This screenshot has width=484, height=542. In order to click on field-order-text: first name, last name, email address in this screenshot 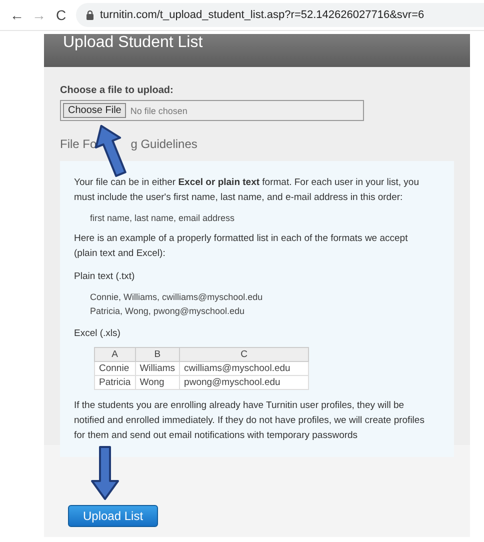, I will do `click(163, 218)`.